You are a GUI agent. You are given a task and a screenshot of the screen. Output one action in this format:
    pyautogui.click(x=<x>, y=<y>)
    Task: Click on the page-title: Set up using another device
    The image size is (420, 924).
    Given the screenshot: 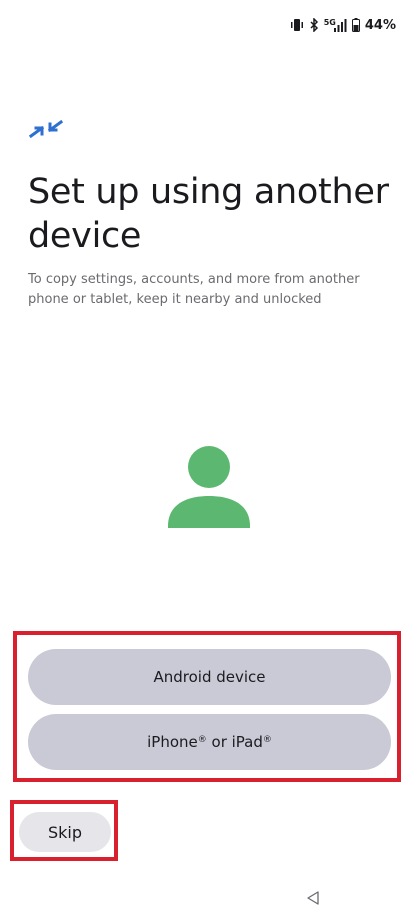 What is the action you would take?
    pyautogui.click(x=208, y=214)
    